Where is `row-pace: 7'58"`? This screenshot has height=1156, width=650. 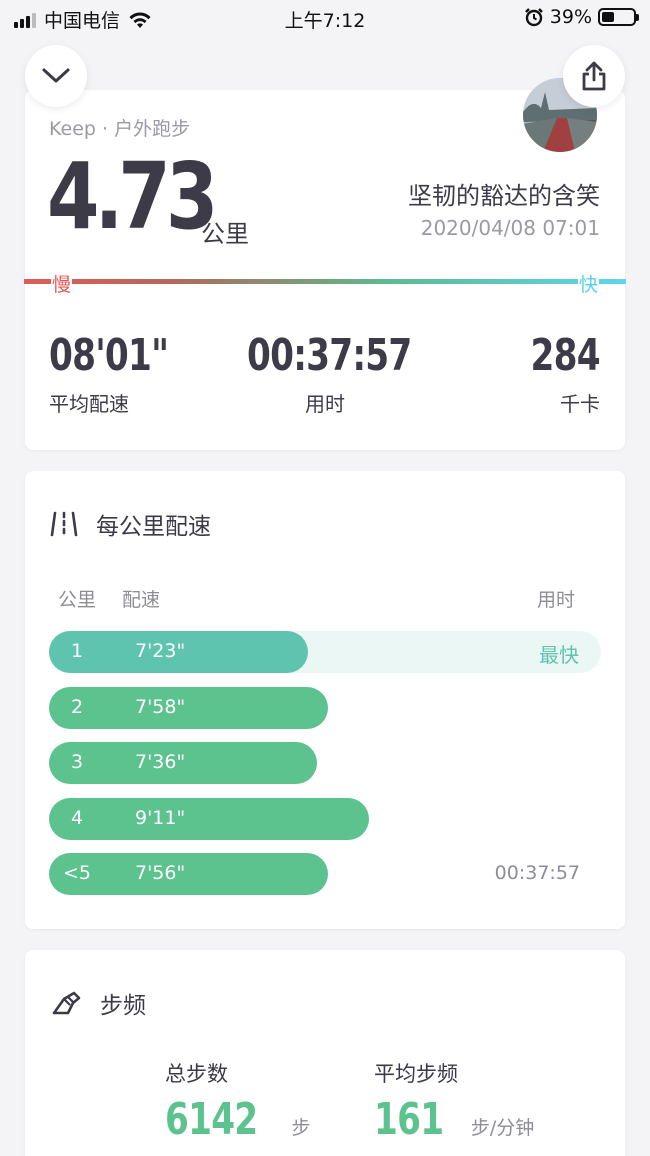 row-pace: 7'58" is located at coordinates (160, 706).